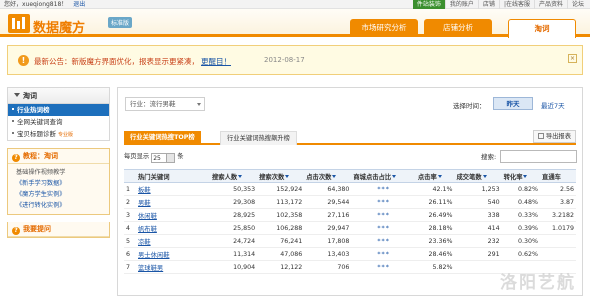  What do you see at coordinates (384, 28) in the screenshot?
I see `nav-tab-market: 市场研究分析` at bounding box center [384, 28].